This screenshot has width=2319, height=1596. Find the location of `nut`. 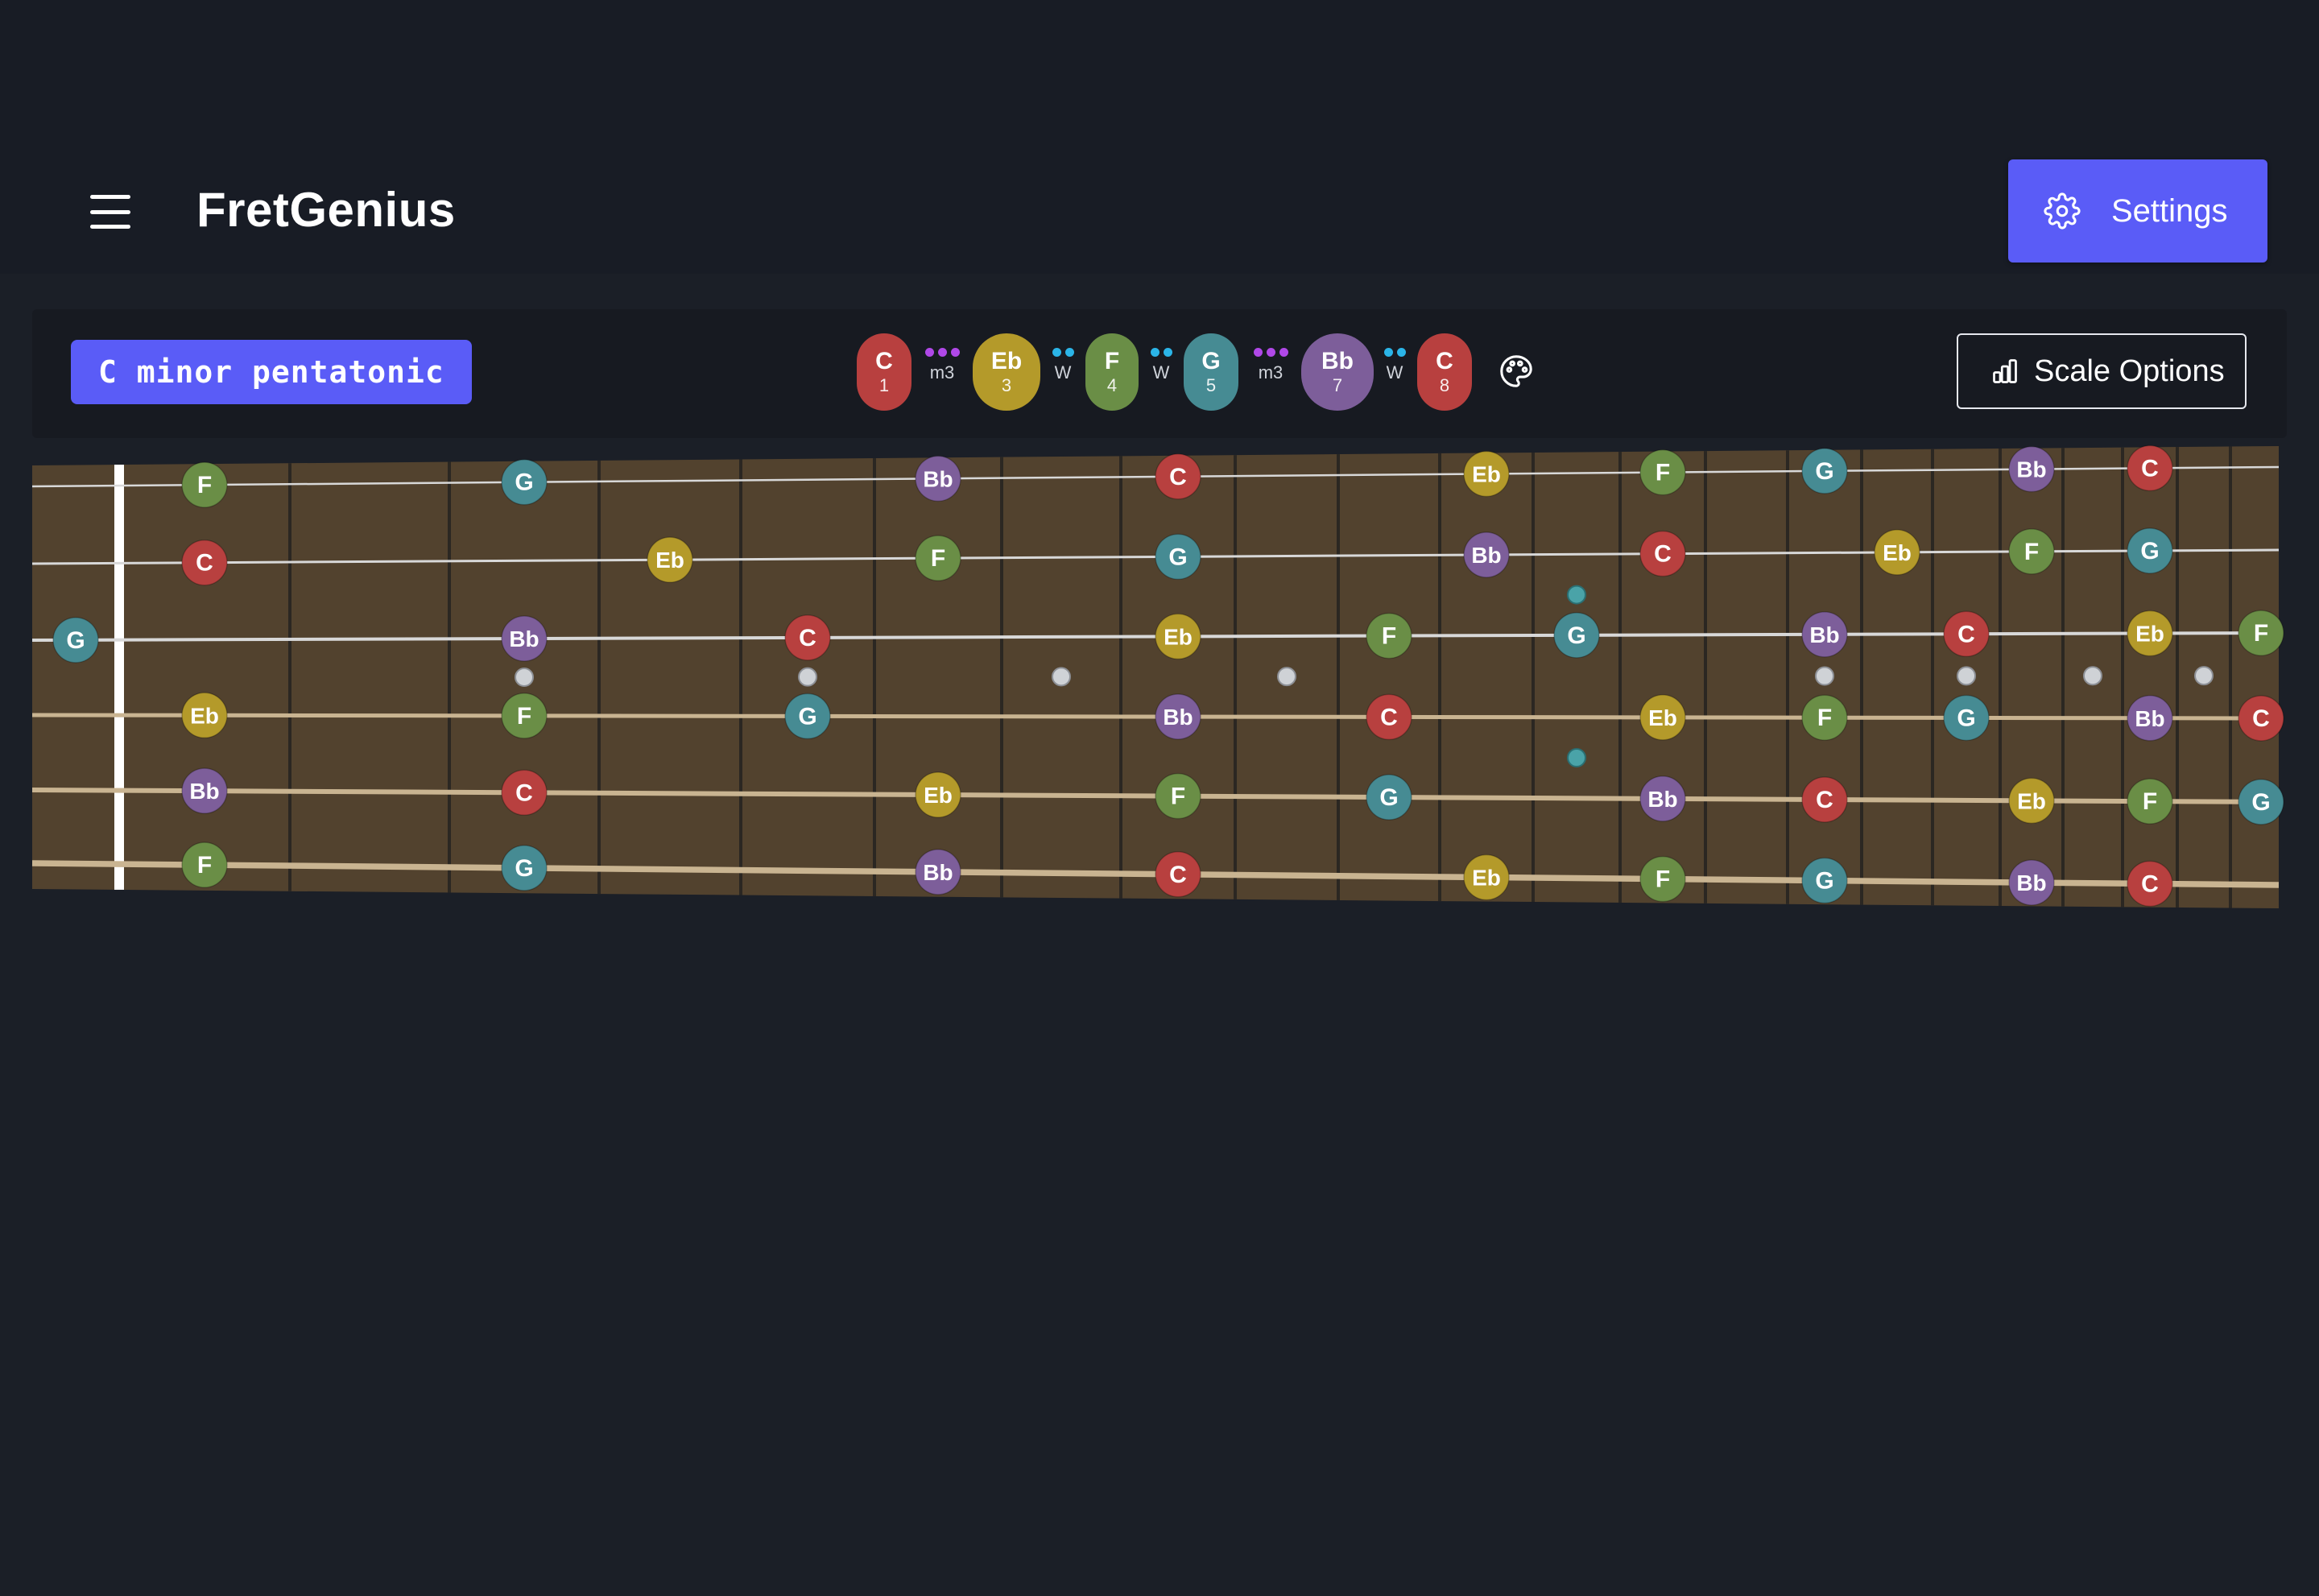

nut is located at coordinates (119, 677).